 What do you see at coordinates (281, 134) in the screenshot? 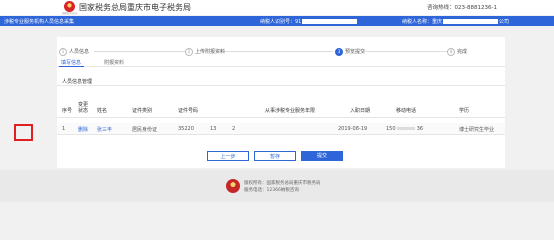
I see `row-divider` at bounding box center [281, 134].